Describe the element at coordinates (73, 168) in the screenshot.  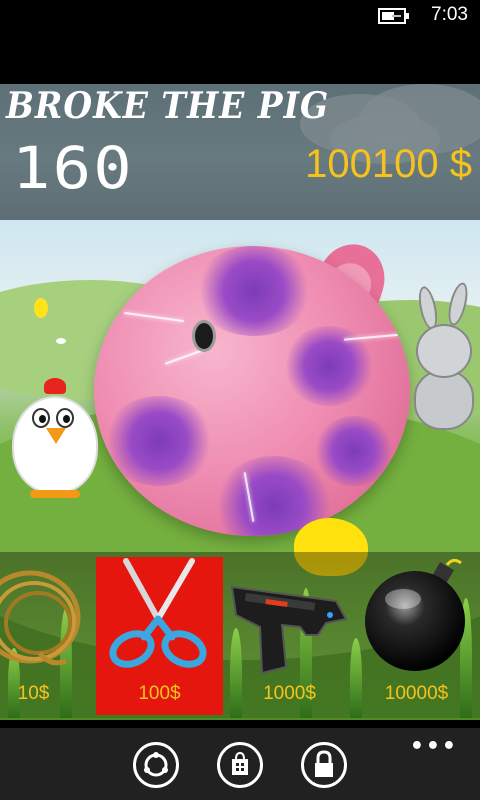
I see `score-counter: 160` at that location.